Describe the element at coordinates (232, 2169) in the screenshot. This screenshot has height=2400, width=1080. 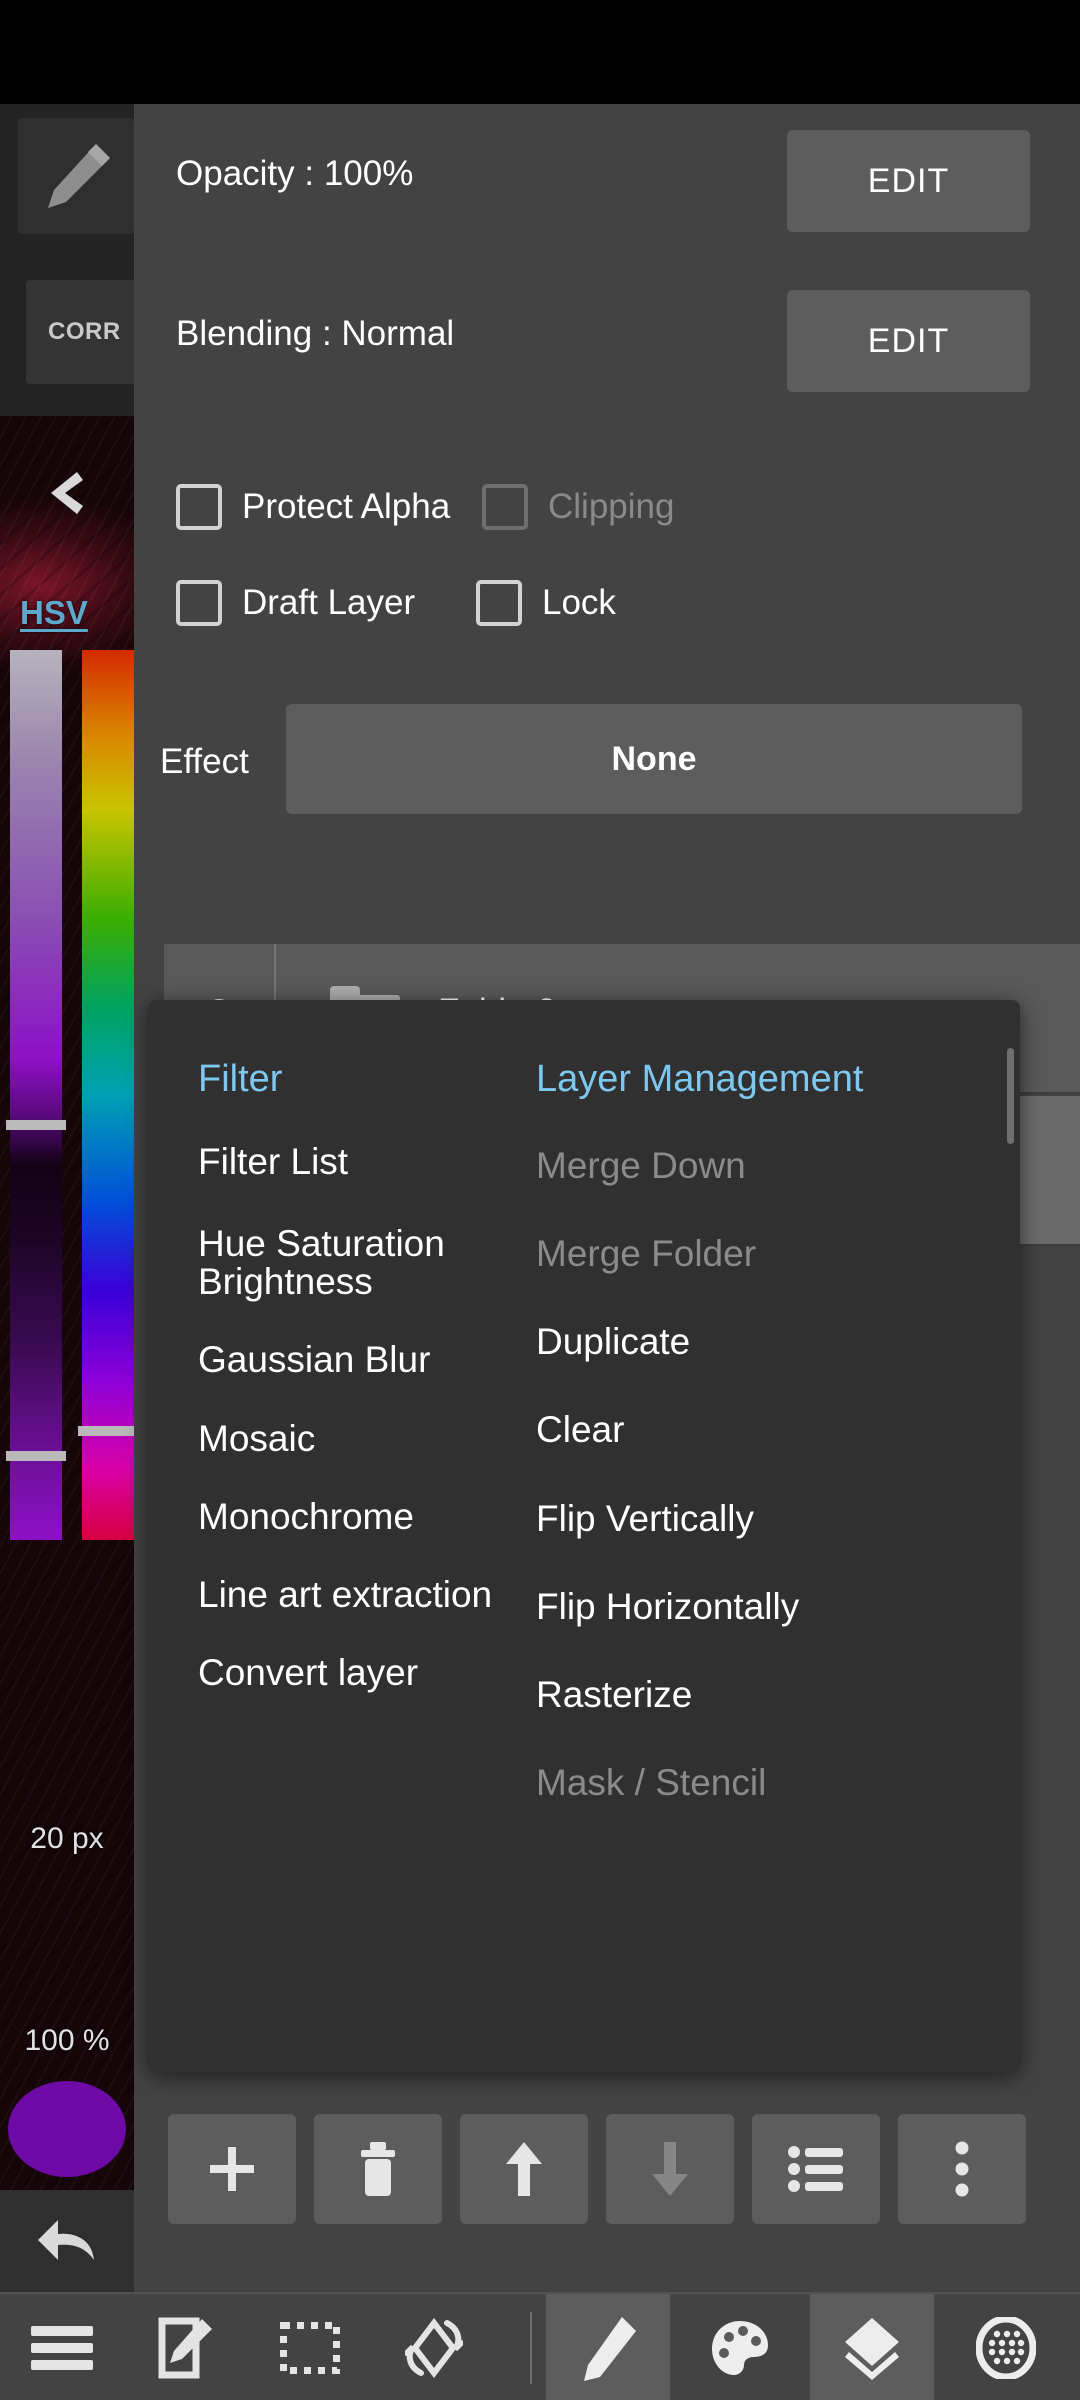
I see `add-layer-button` at that location.